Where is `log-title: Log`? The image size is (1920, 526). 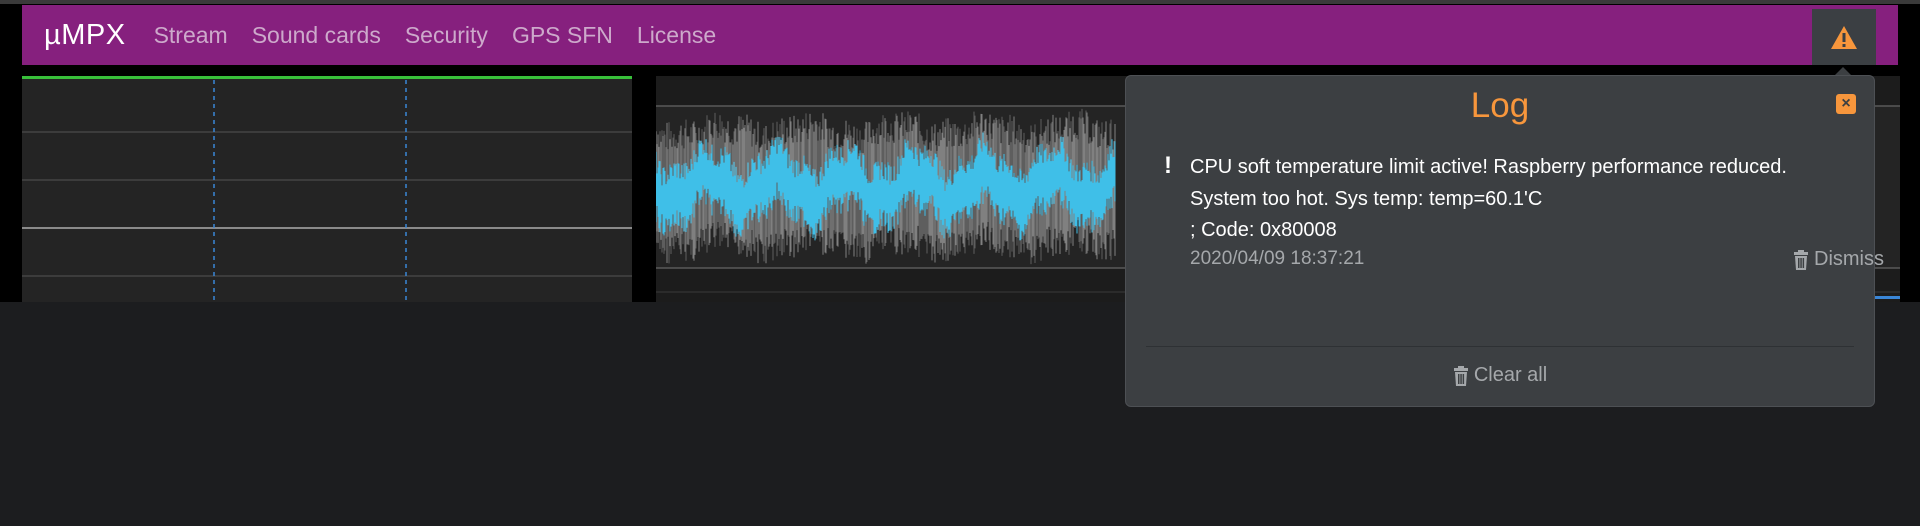 log-title: Log is located at coordinates (1500, 105).